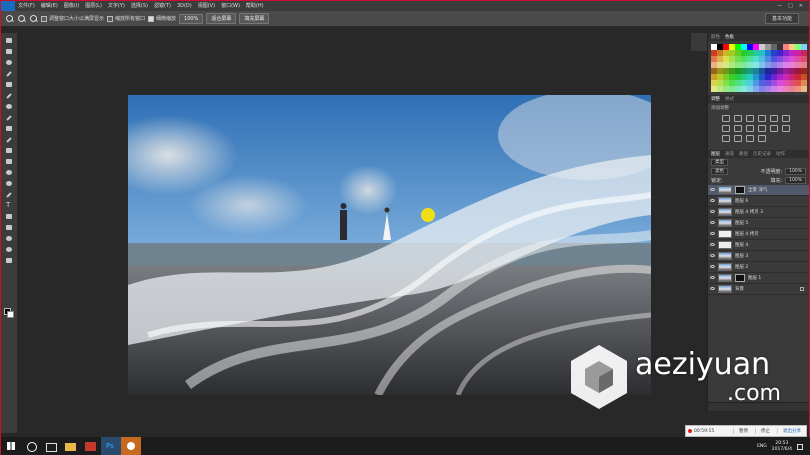  I want to click on layer-kind-select: 类型, so click(719, 162).